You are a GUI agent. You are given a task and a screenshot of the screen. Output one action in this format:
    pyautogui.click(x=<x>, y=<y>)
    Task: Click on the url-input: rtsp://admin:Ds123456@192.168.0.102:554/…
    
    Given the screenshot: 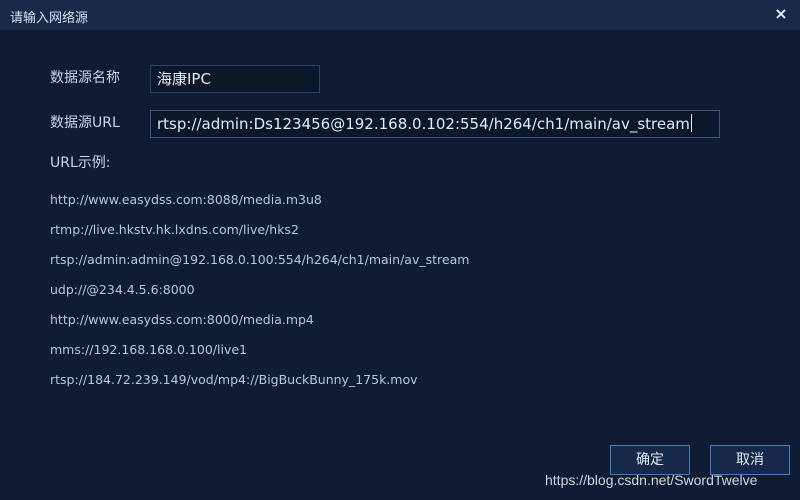 What is the action you would take?
    pyautogui.click(x=435, y=124)
    